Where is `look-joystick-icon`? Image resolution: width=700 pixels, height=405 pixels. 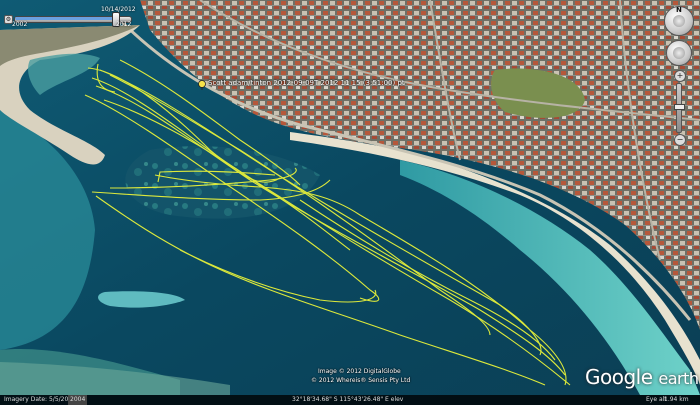 look-joystick-icon is located at coordinates (679, 21).